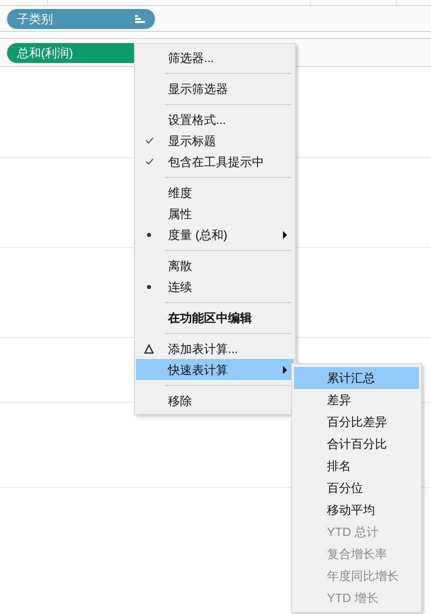  I want to click on triangle-icon, so click(149, 349).